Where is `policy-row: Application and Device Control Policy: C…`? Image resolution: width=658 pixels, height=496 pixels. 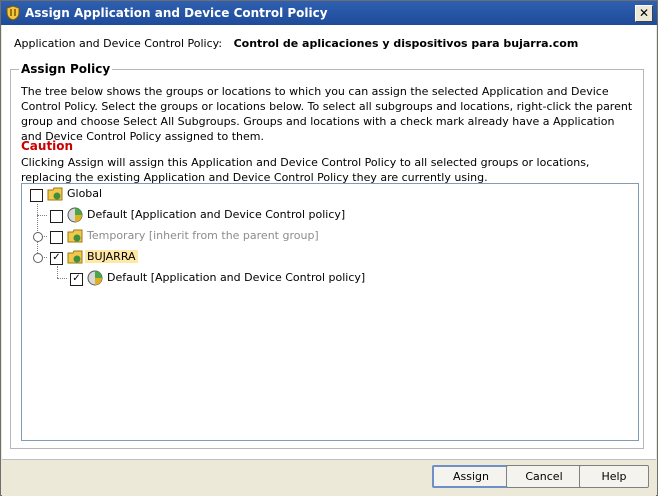 policy-row: Application and Device Control Policy: C… is located at coordinates (296, 43).